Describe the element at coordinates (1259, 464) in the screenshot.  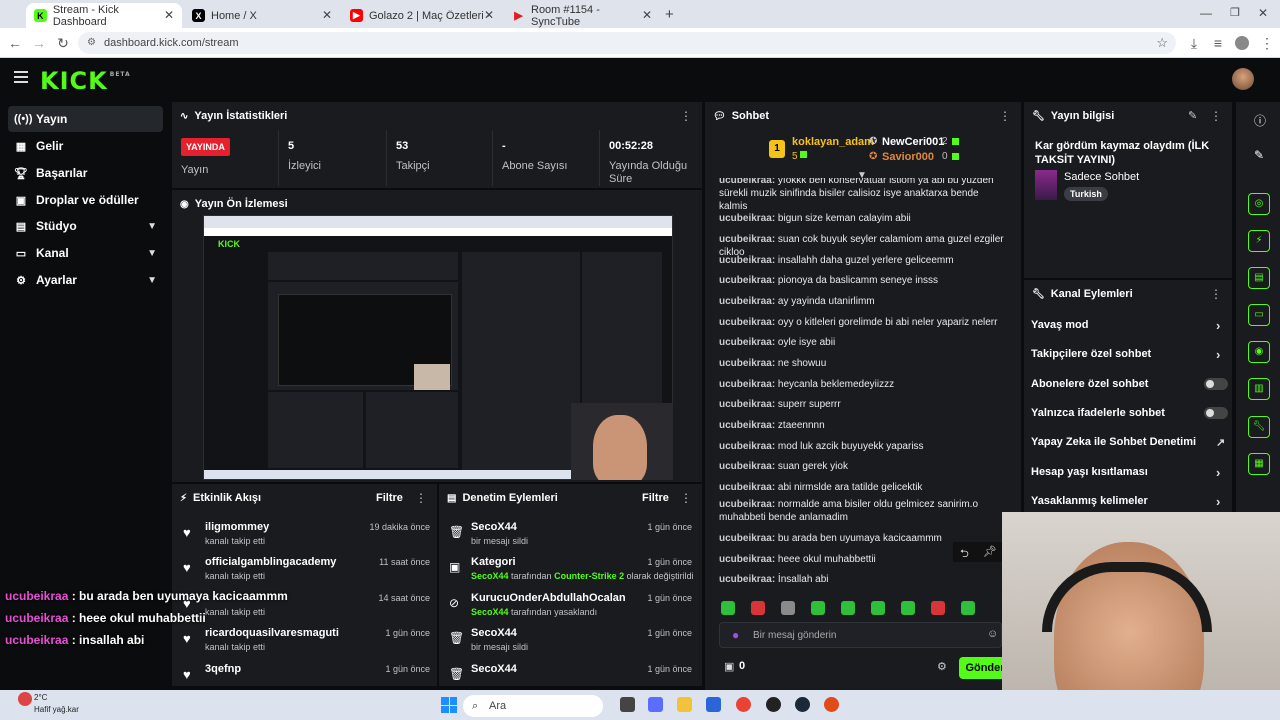
I see `rail-calendar-button: ▦` at that location.